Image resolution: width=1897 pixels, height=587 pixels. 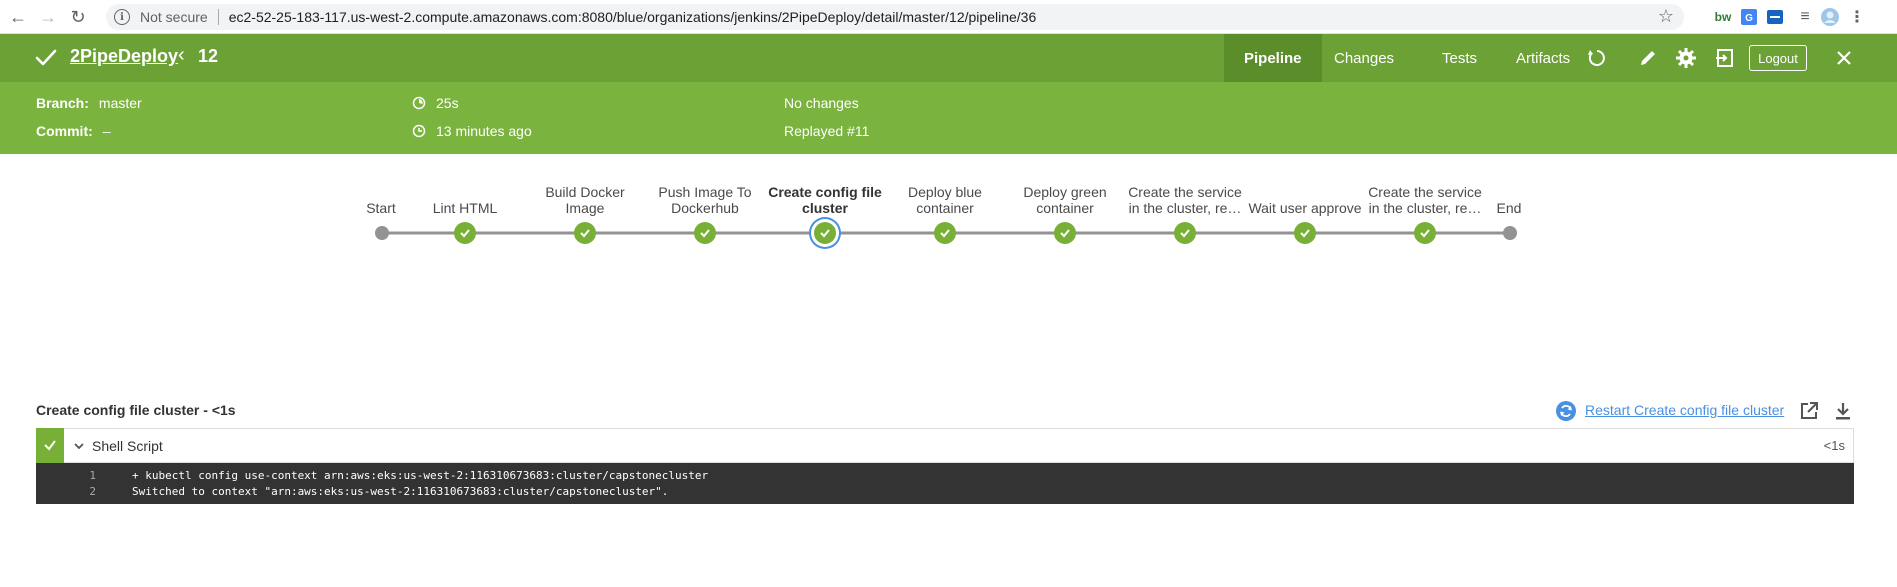 I want to click on step-status-success, so click(x=50, y=445).